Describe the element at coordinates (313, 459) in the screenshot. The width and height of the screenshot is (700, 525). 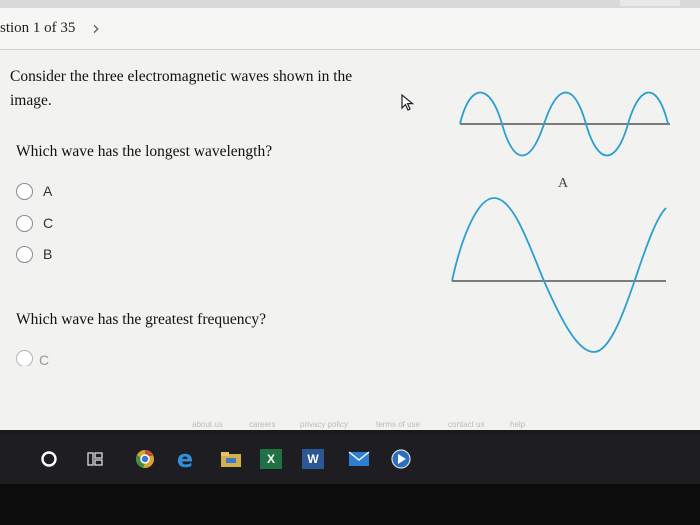
I see `word-icon: W` at that location.